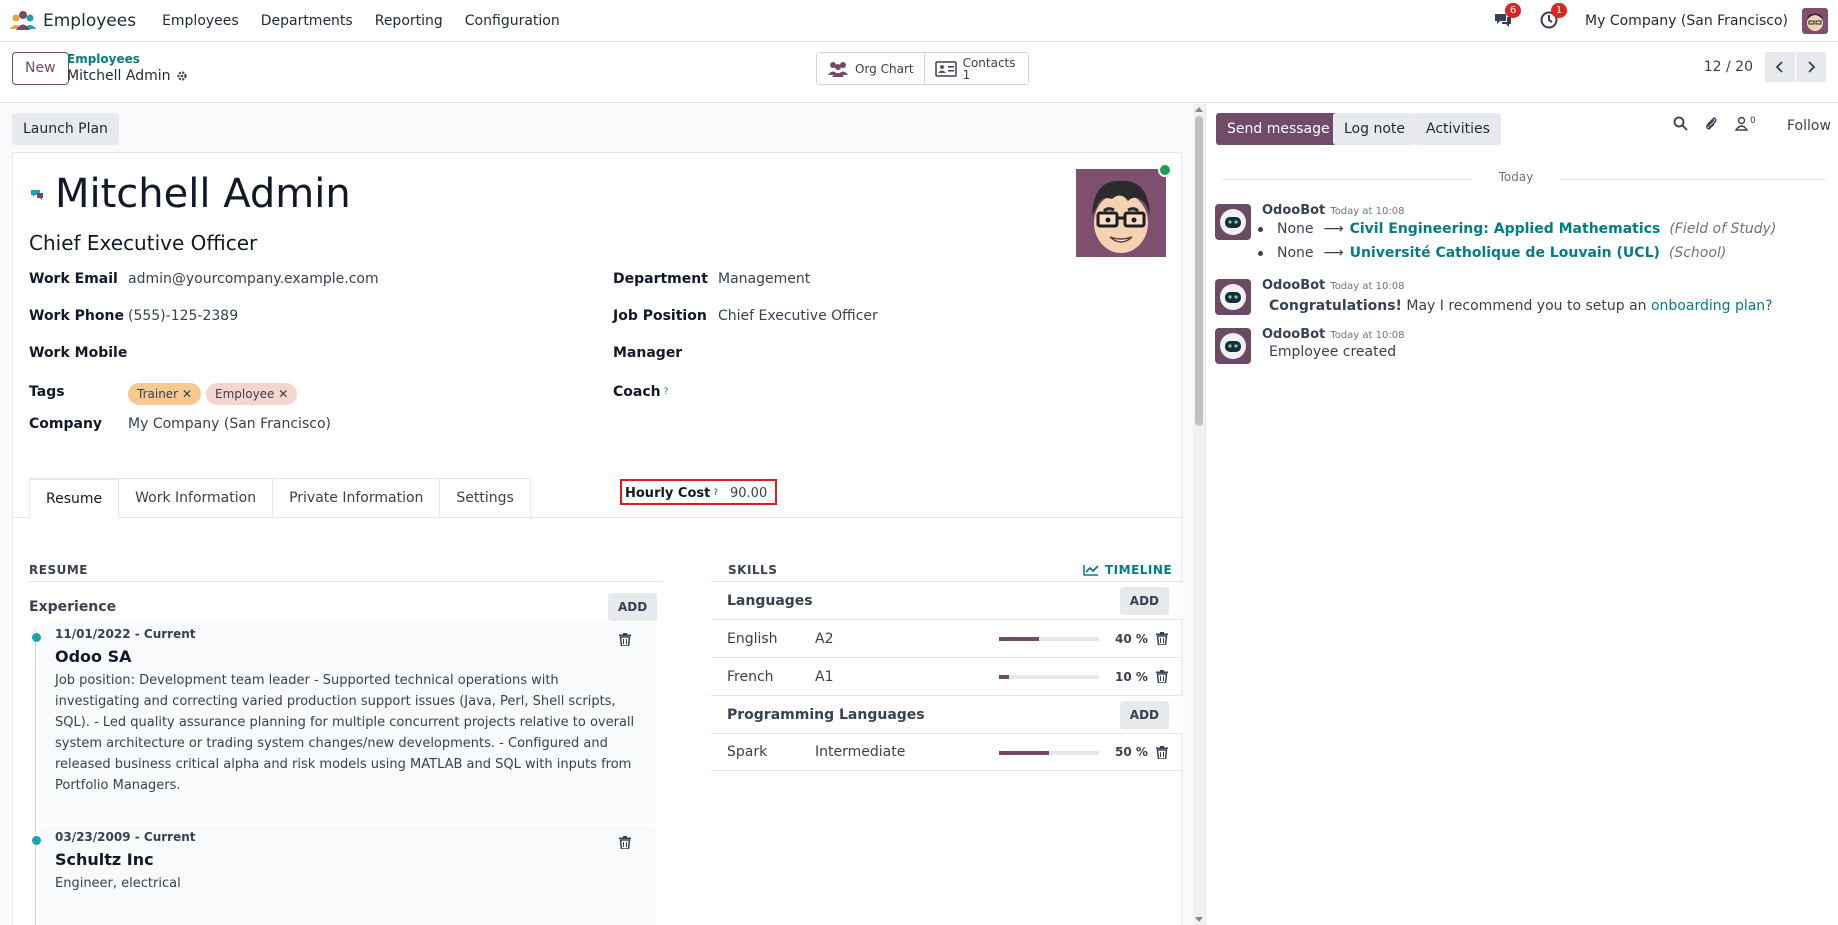  I want to click on pager-value: 12 / 20, so click(1728, 67).